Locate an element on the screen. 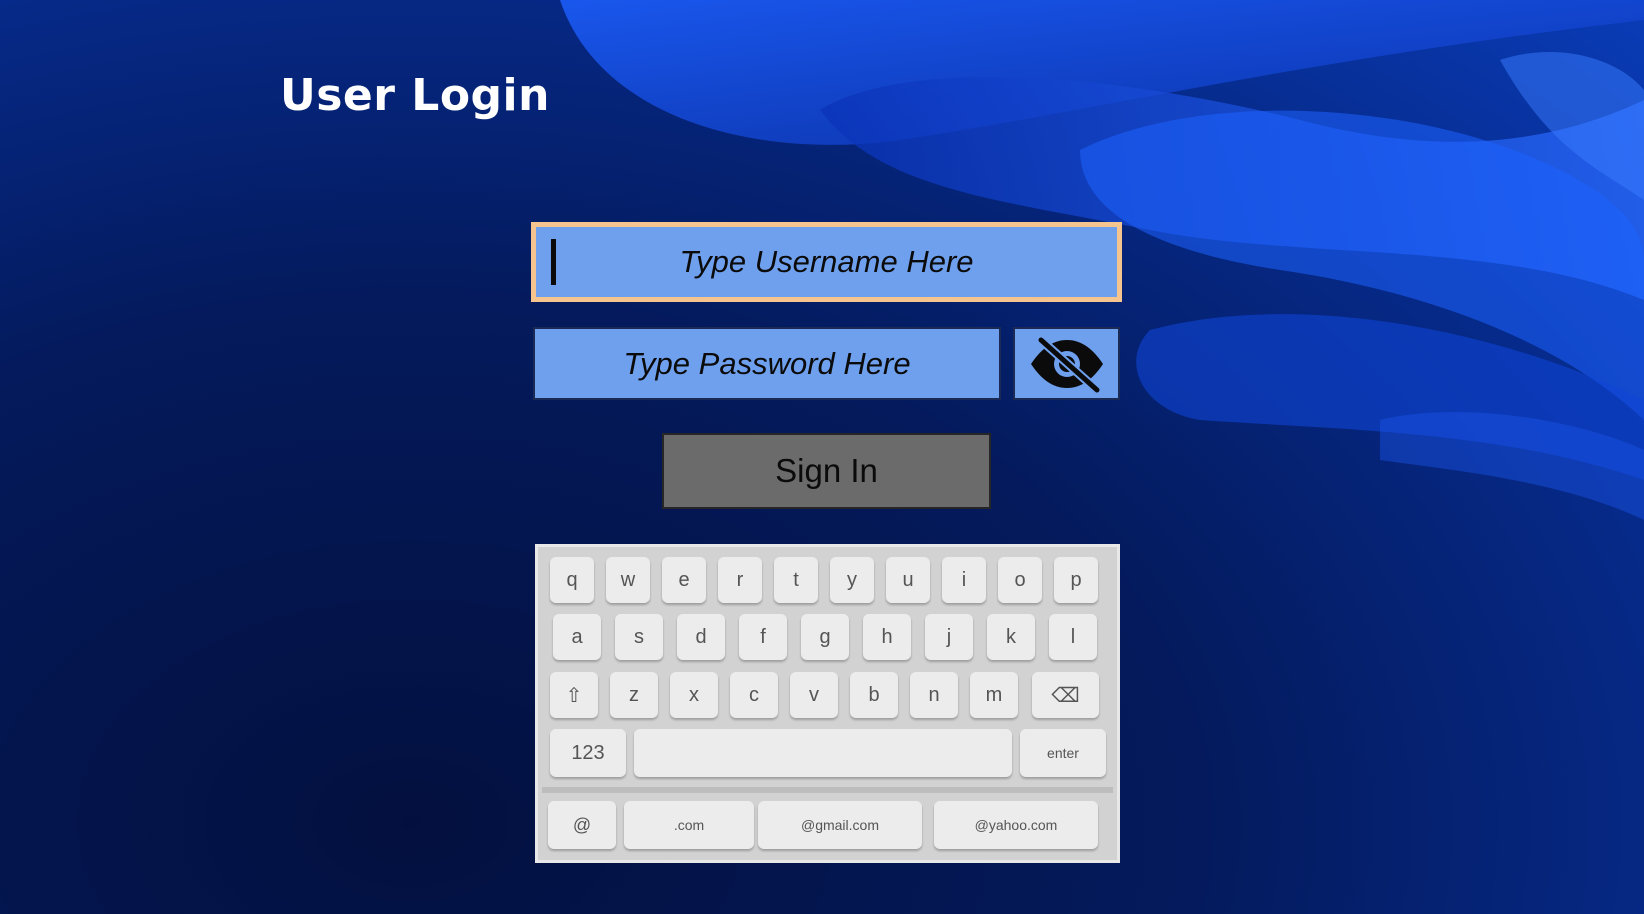 The width and height of the screenshot is (1644, 914). toggle-password-visibility-button is located at coordinates (1066, 363).